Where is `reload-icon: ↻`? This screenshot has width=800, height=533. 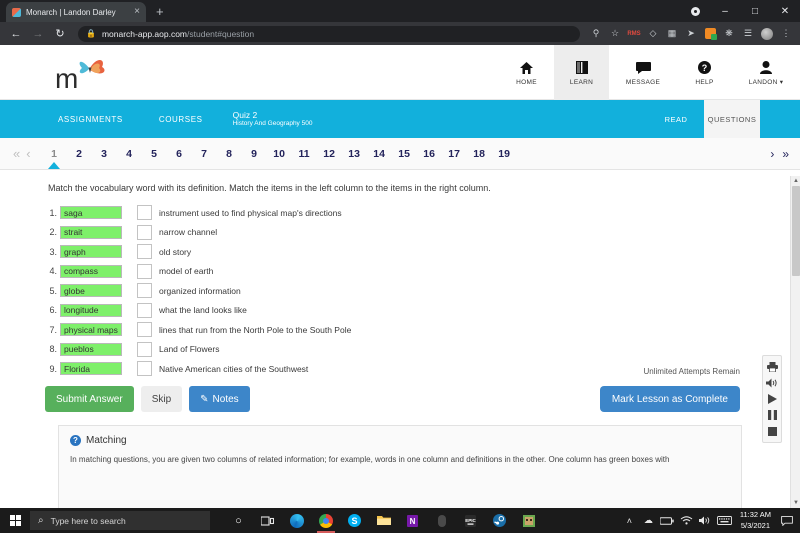 reload-icon: ↻ is located at coordinates (60, 34).